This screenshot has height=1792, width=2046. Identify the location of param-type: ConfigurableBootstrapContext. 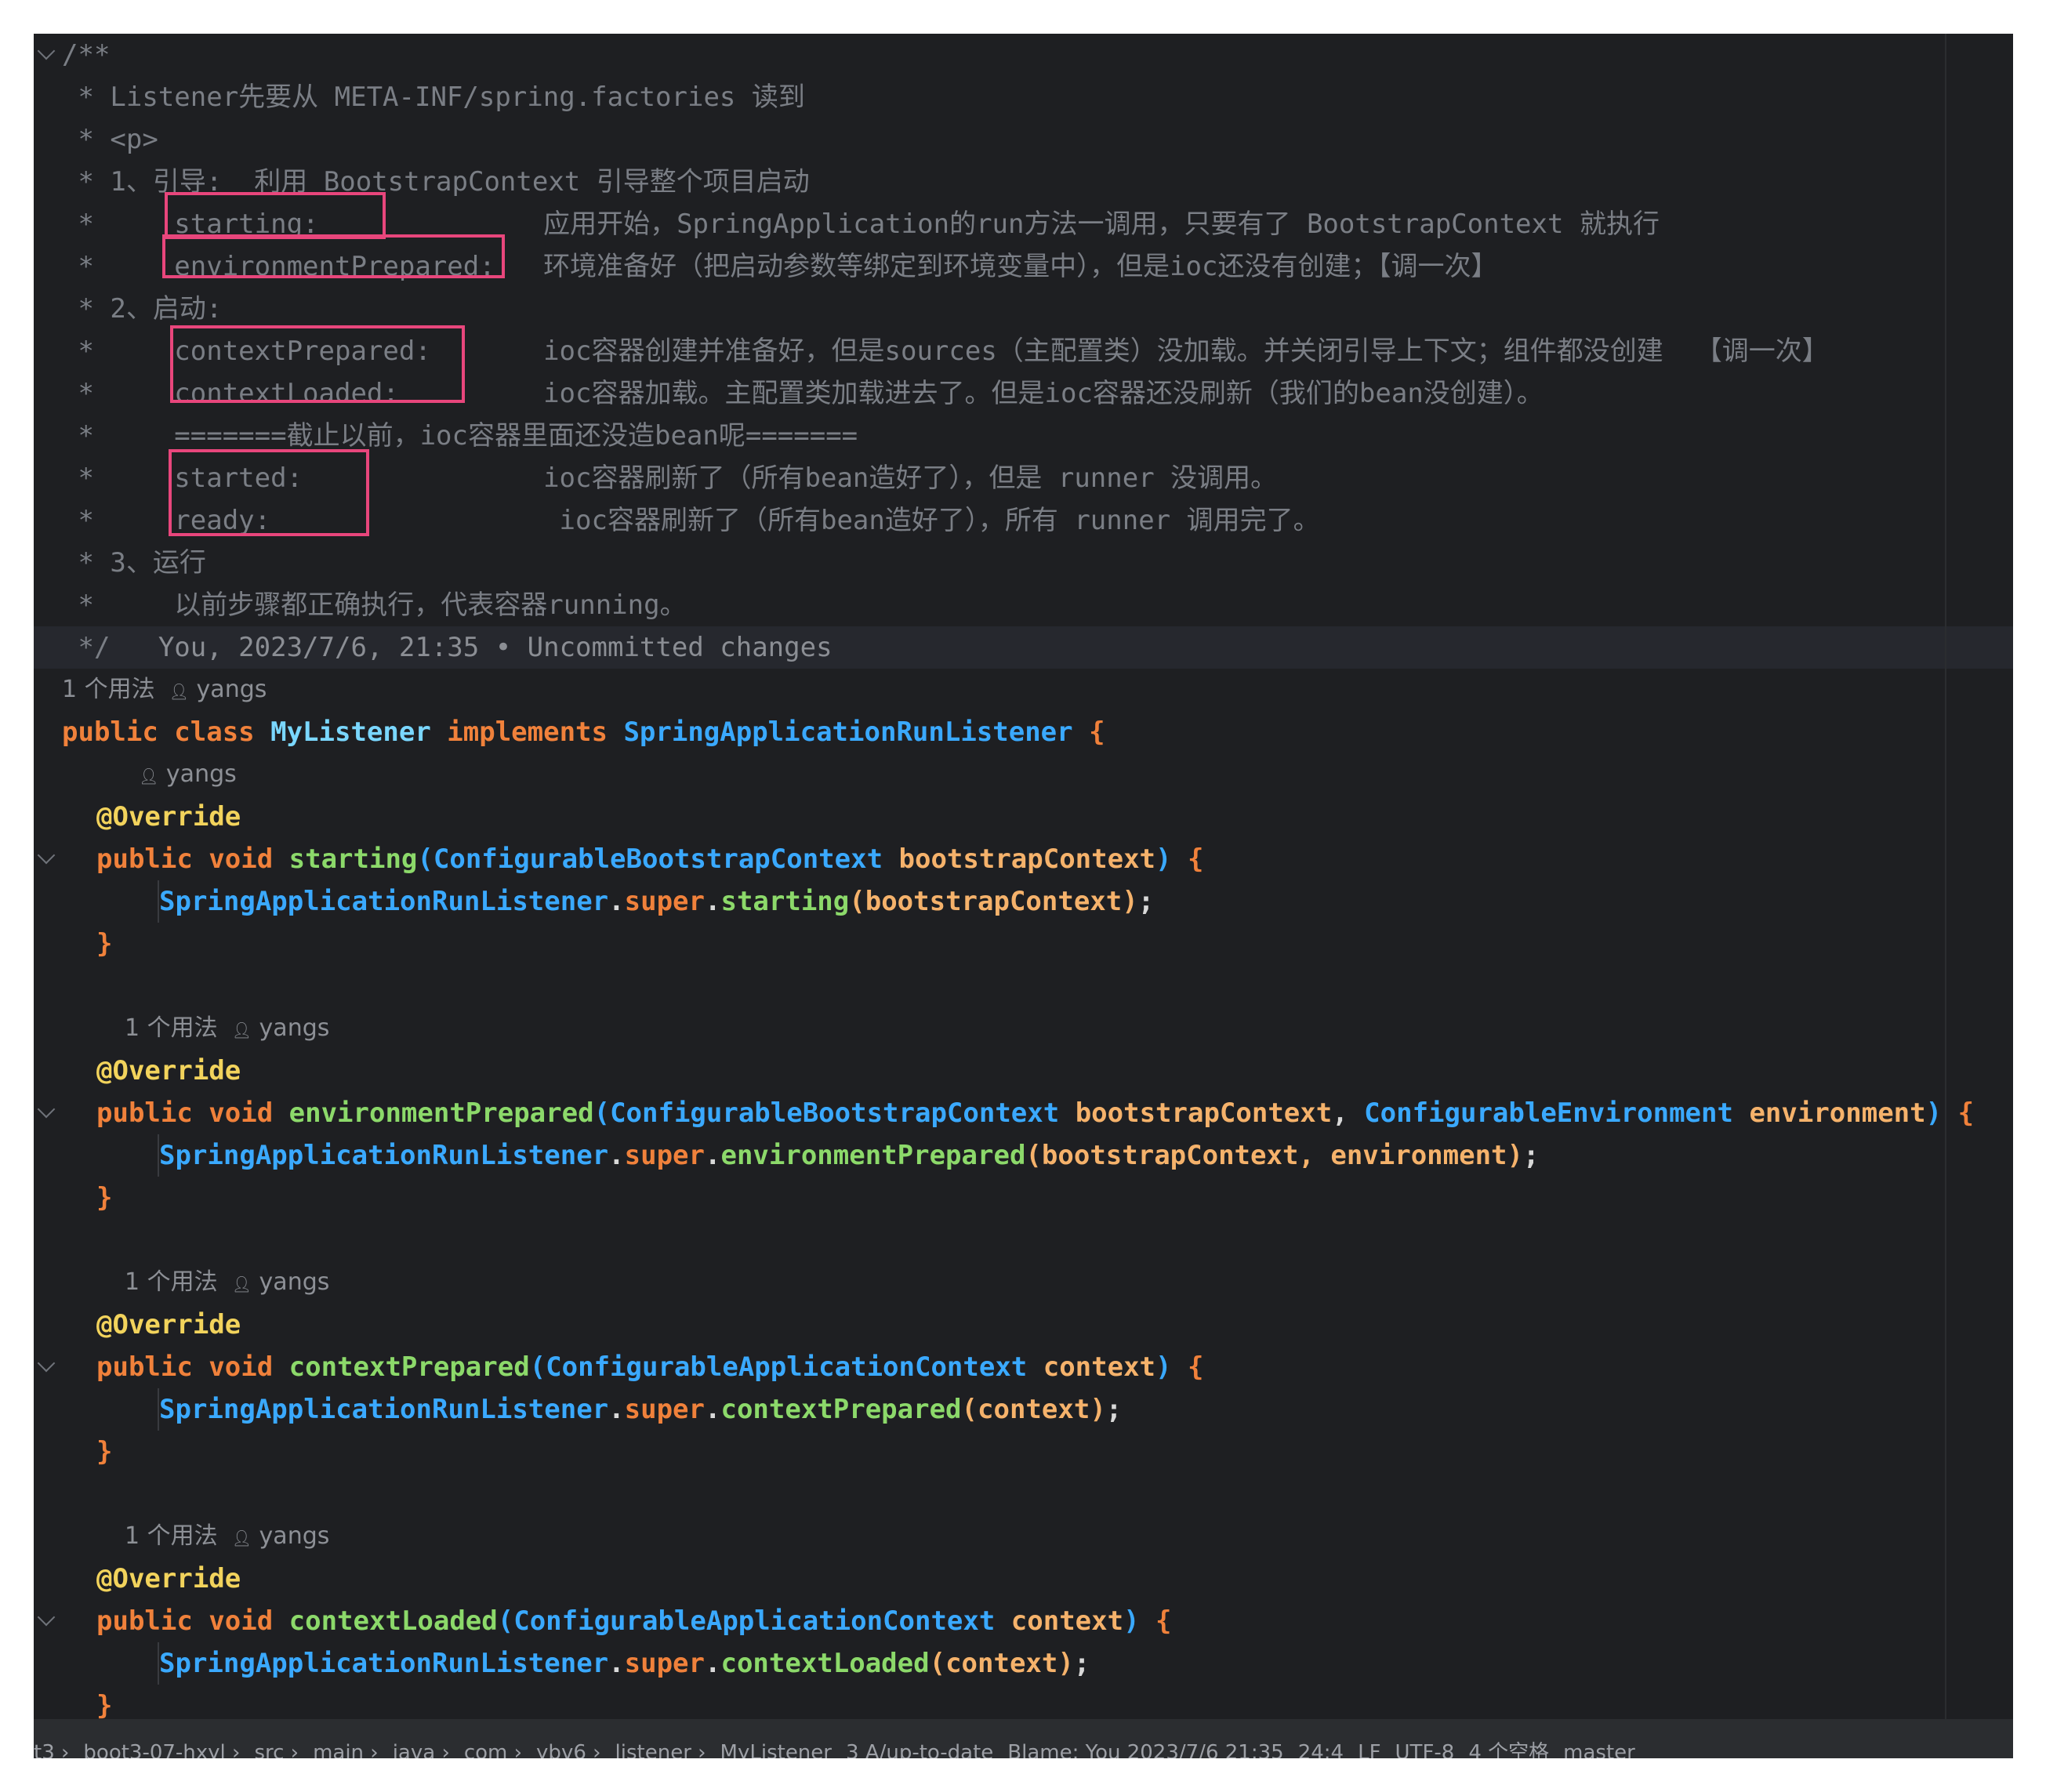
(843, 1113).